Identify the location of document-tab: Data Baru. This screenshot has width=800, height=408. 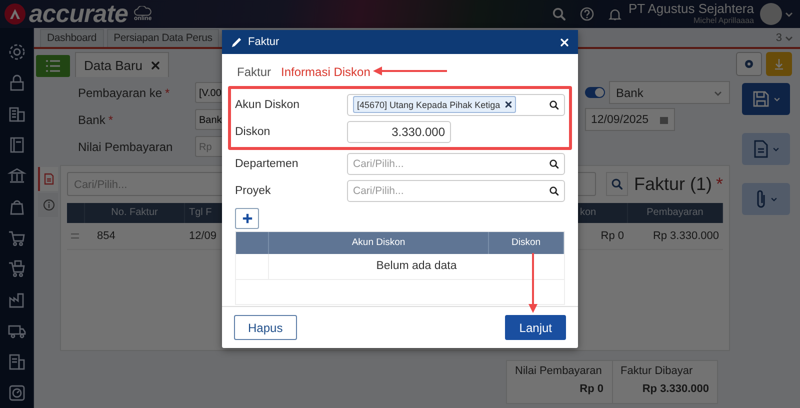
(122, 64).